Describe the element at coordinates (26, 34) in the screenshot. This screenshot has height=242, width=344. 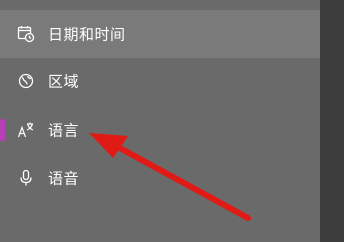
I see `calendar-clock-icon` at that location.